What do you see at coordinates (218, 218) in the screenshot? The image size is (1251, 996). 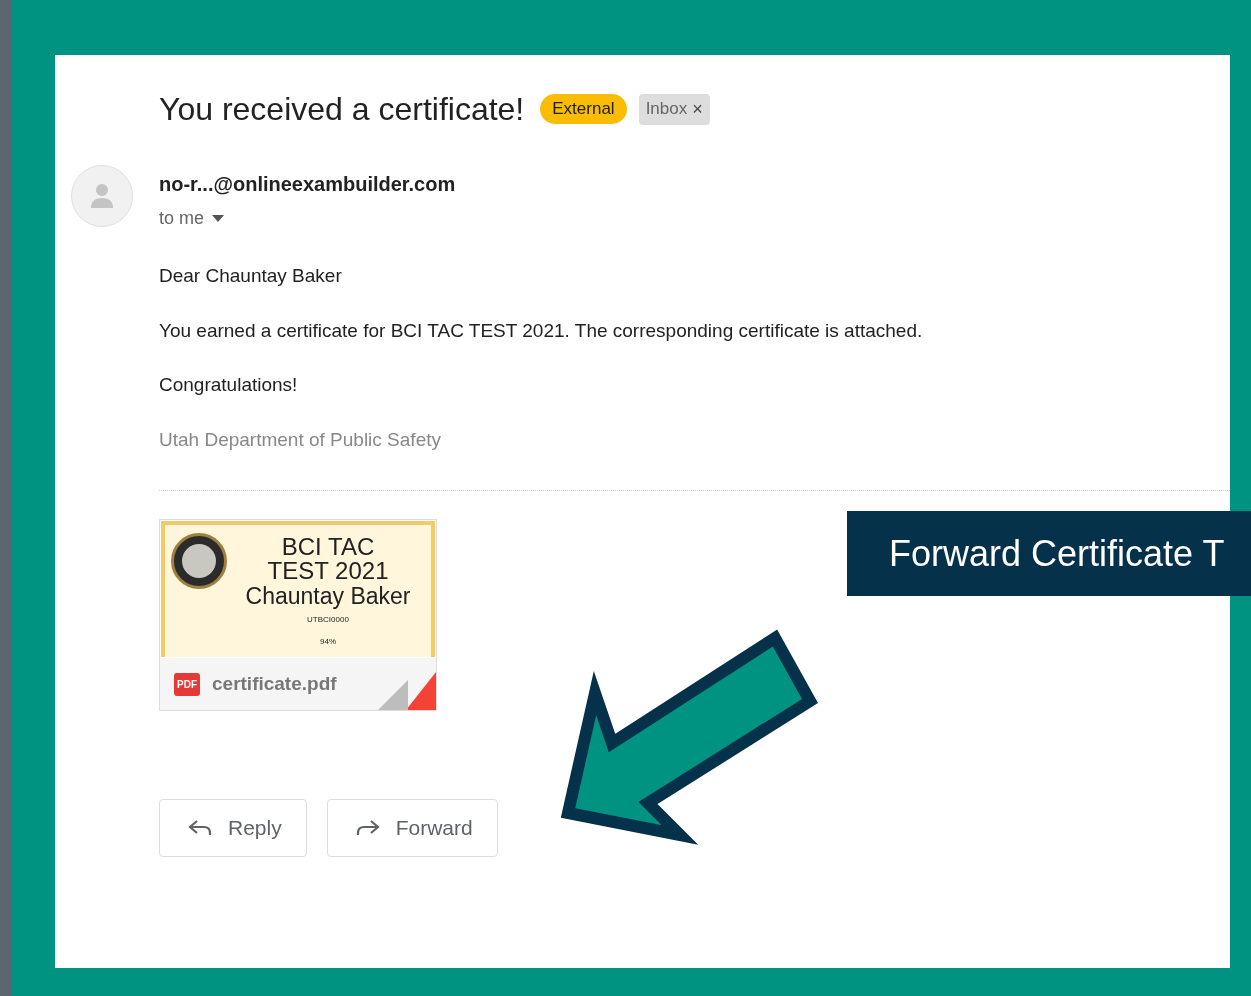 I see `dropdown-icon` at bounding box center [218, 218].